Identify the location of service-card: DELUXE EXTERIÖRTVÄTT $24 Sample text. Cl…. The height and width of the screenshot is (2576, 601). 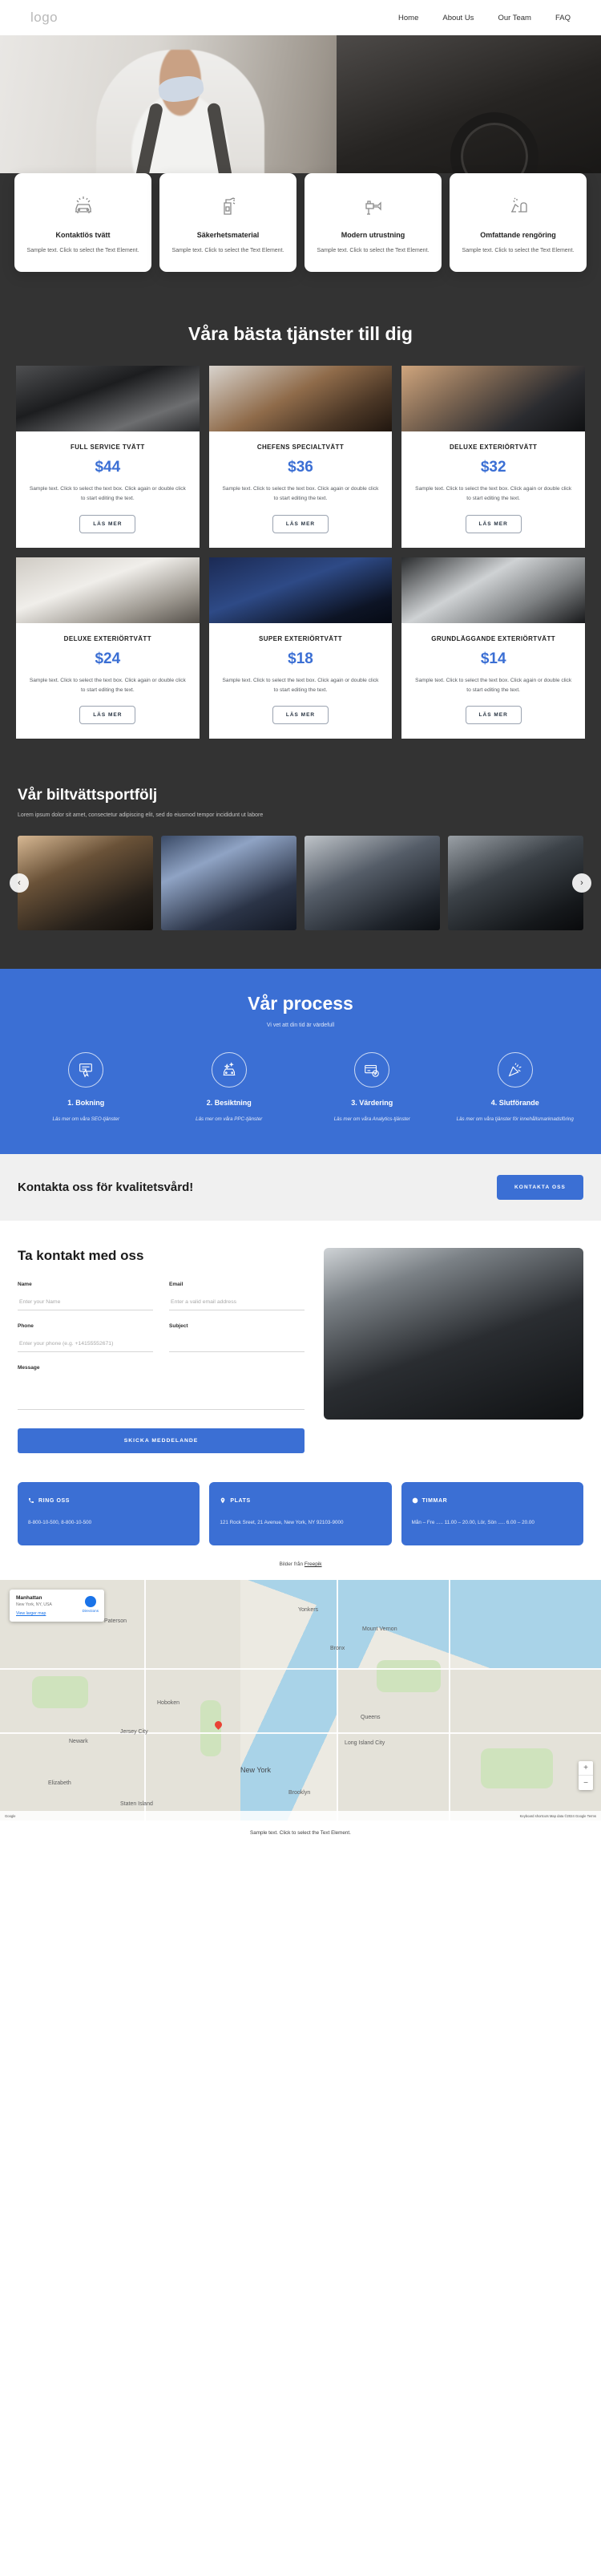
(108, 648).